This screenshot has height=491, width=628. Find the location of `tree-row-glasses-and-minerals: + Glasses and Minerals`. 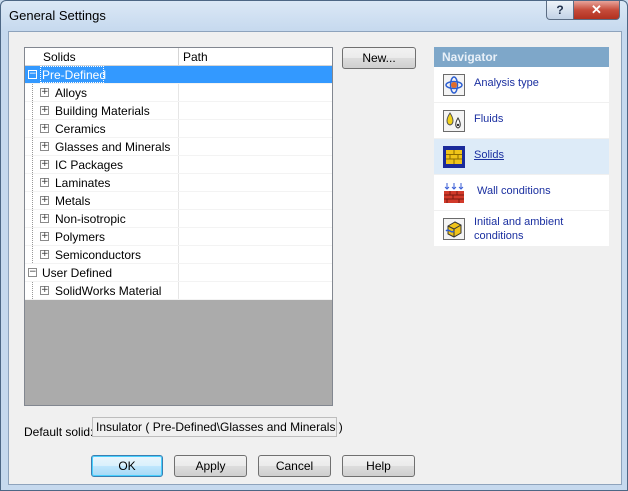

tree-row-glasses-and-minerals: + Glasses and Minerals is located at coordinates (178, 147).